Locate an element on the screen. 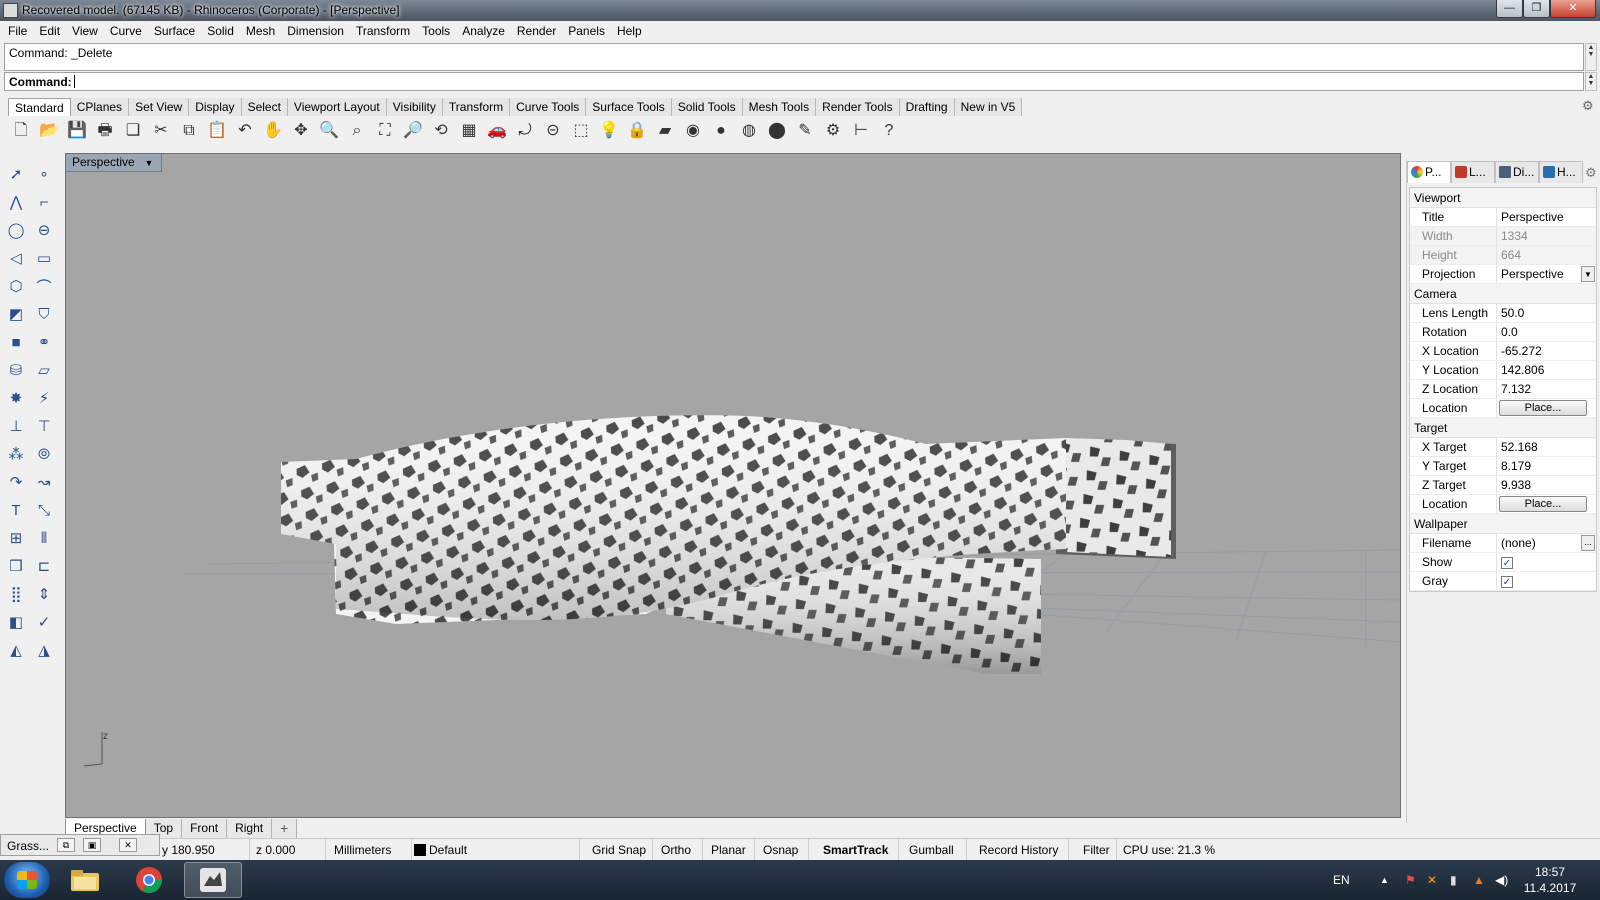  select-arrow-icon: ➚ is located at coordinates (16, 174).